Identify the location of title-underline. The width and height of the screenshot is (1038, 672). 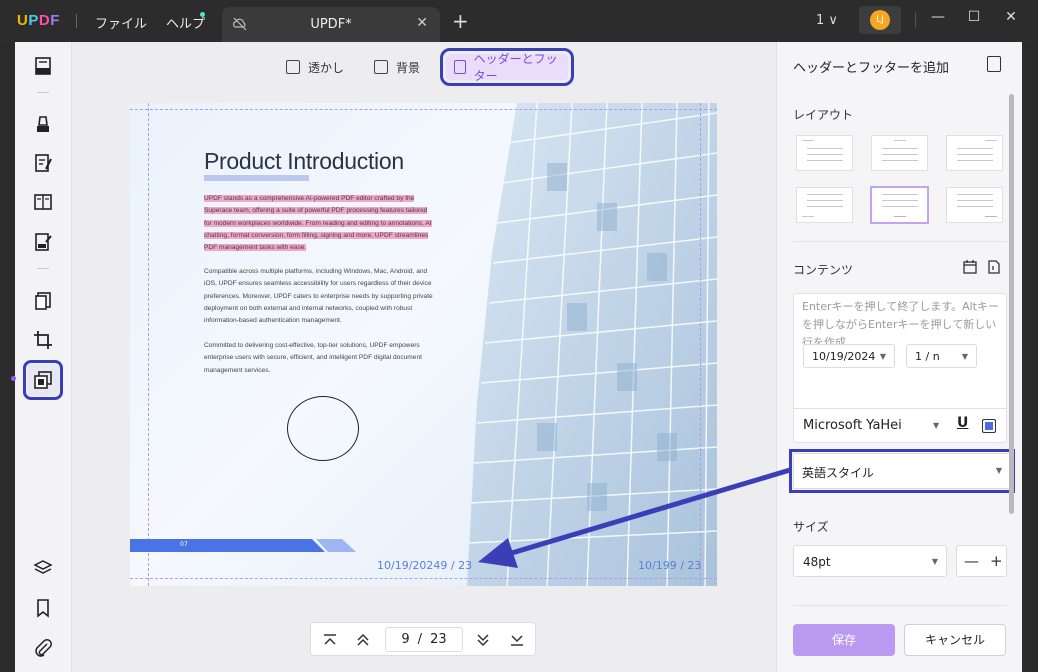
(256, 178).